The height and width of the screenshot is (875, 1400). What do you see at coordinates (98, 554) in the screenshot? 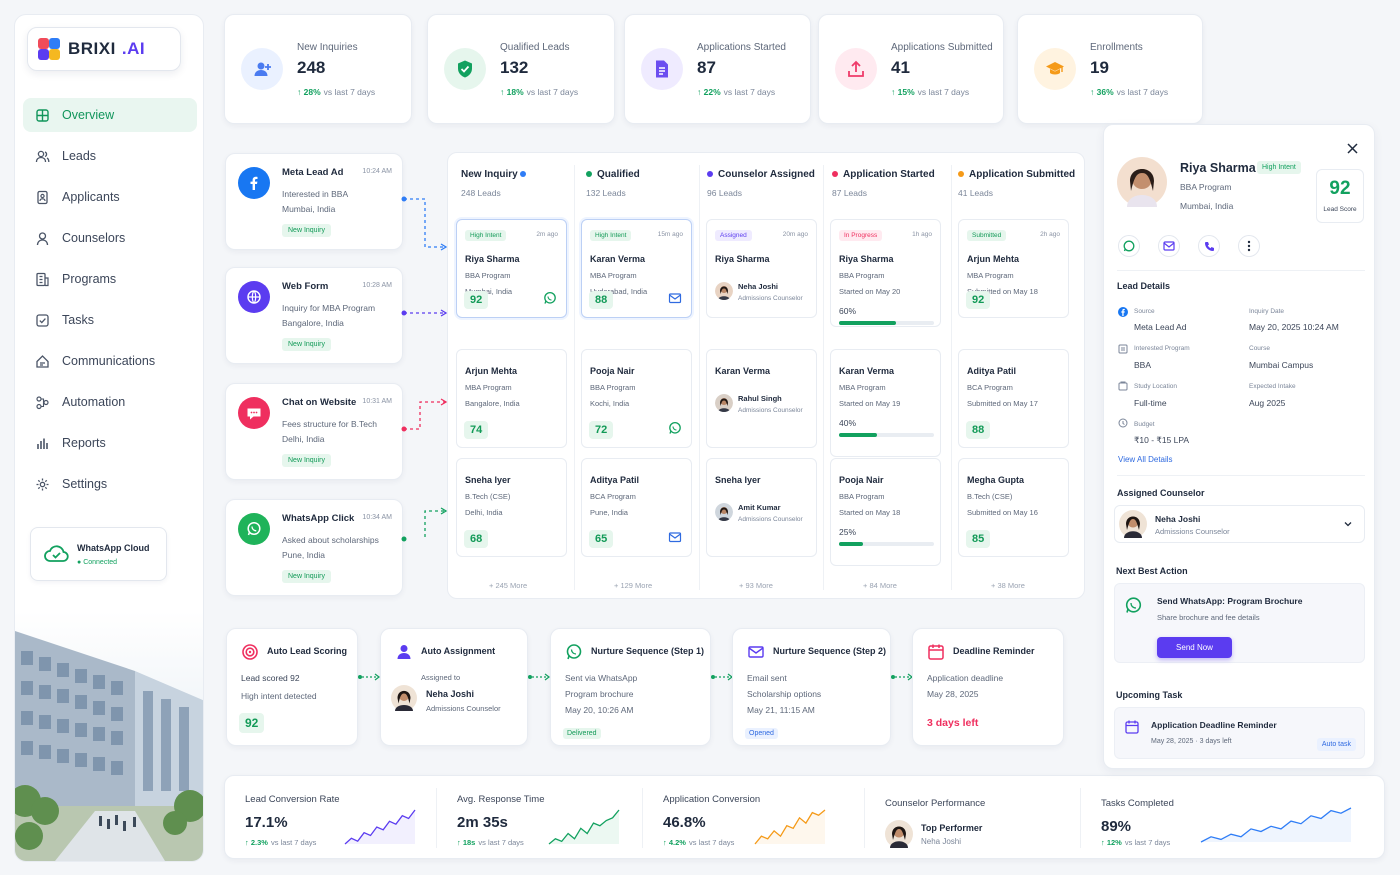
I see `whatsapp-cloud-status: WhatsApp Cloud ● Connected` at bounding box center [98, 554].